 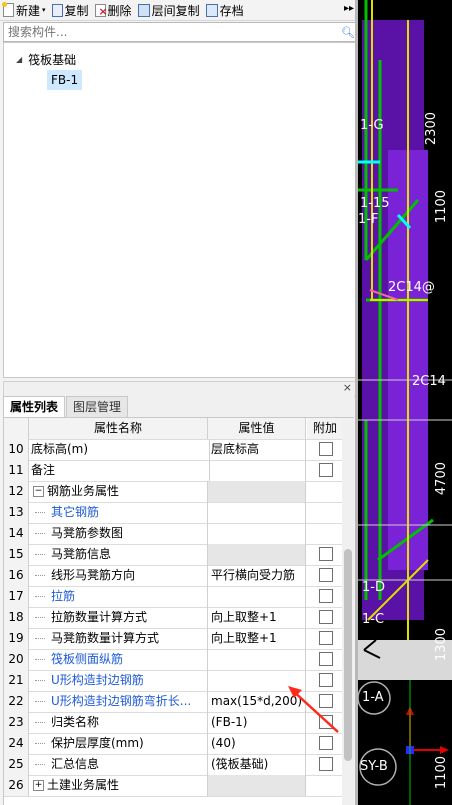 I want to click on expand-icon: +, so click(x=38, y=785).